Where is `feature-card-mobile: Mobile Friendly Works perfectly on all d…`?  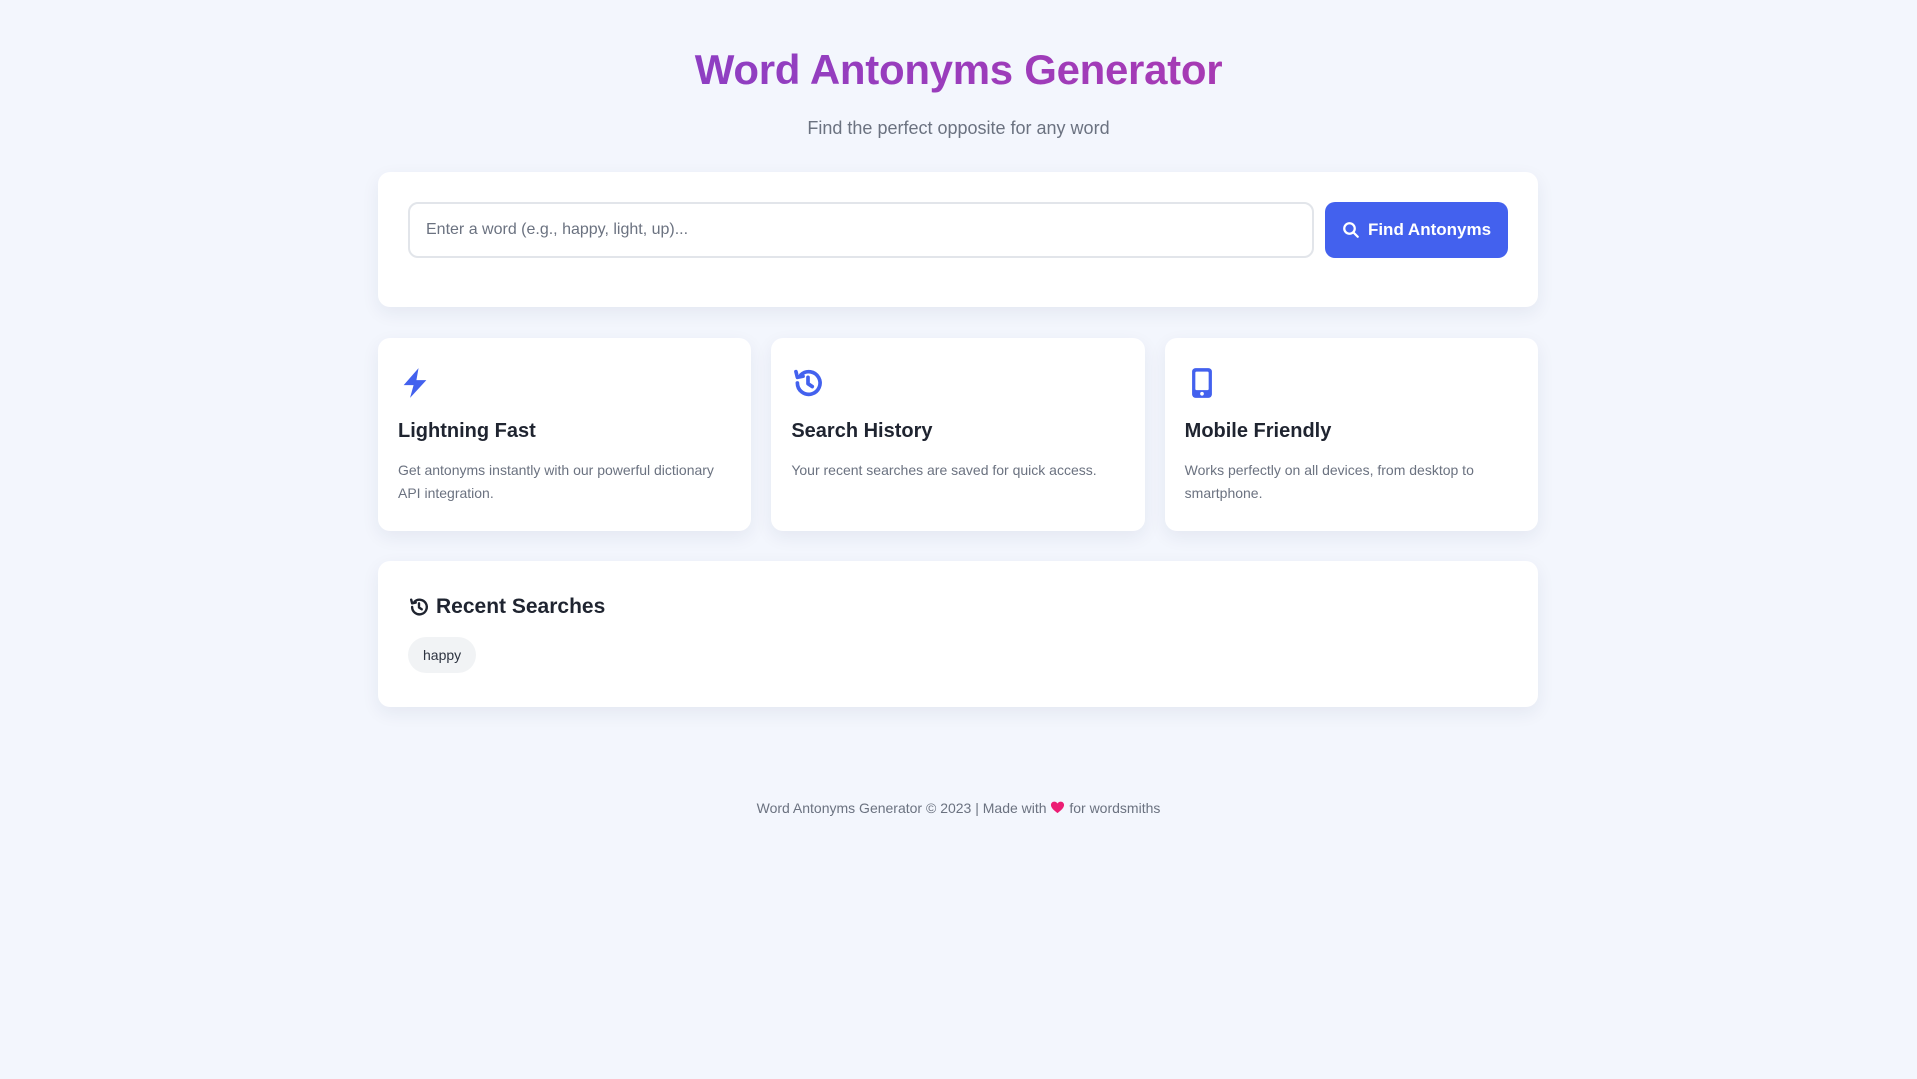 feature-card-mobile: Mobile Friendly Works perfectly on all d… is located at coordinates (1351, 434).